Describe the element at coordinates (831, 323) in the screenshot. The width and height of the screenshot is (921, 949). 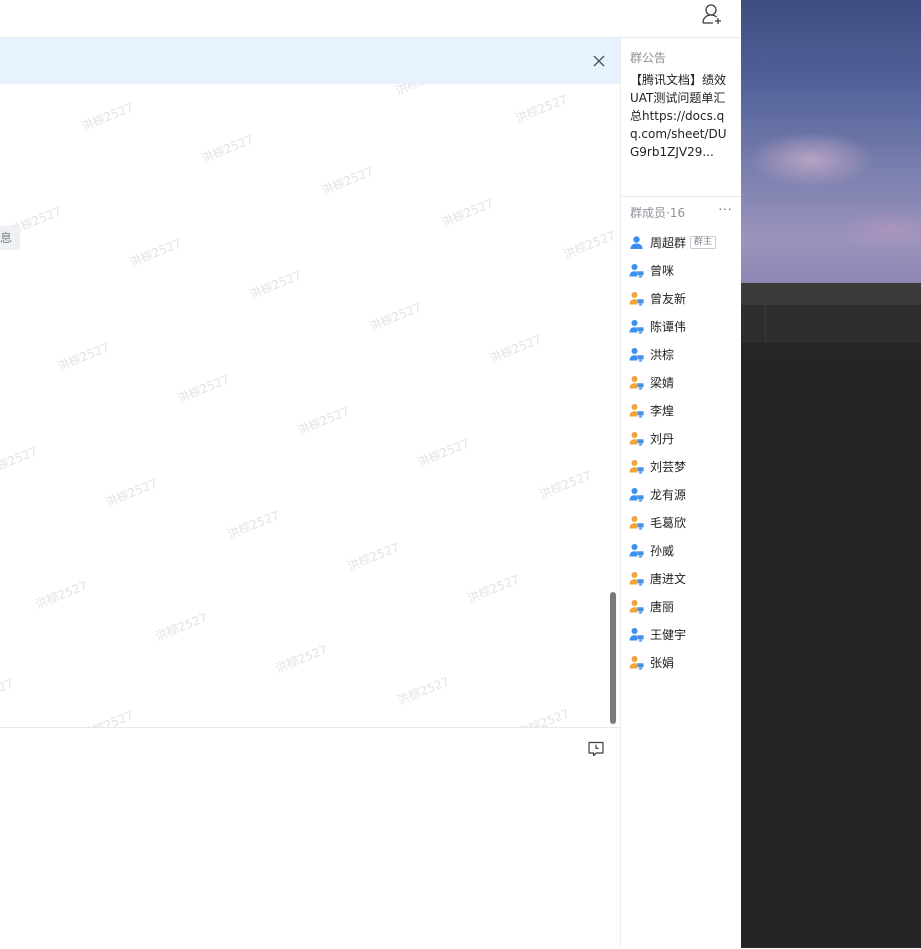
I see `background-window-toolbar` at that location.